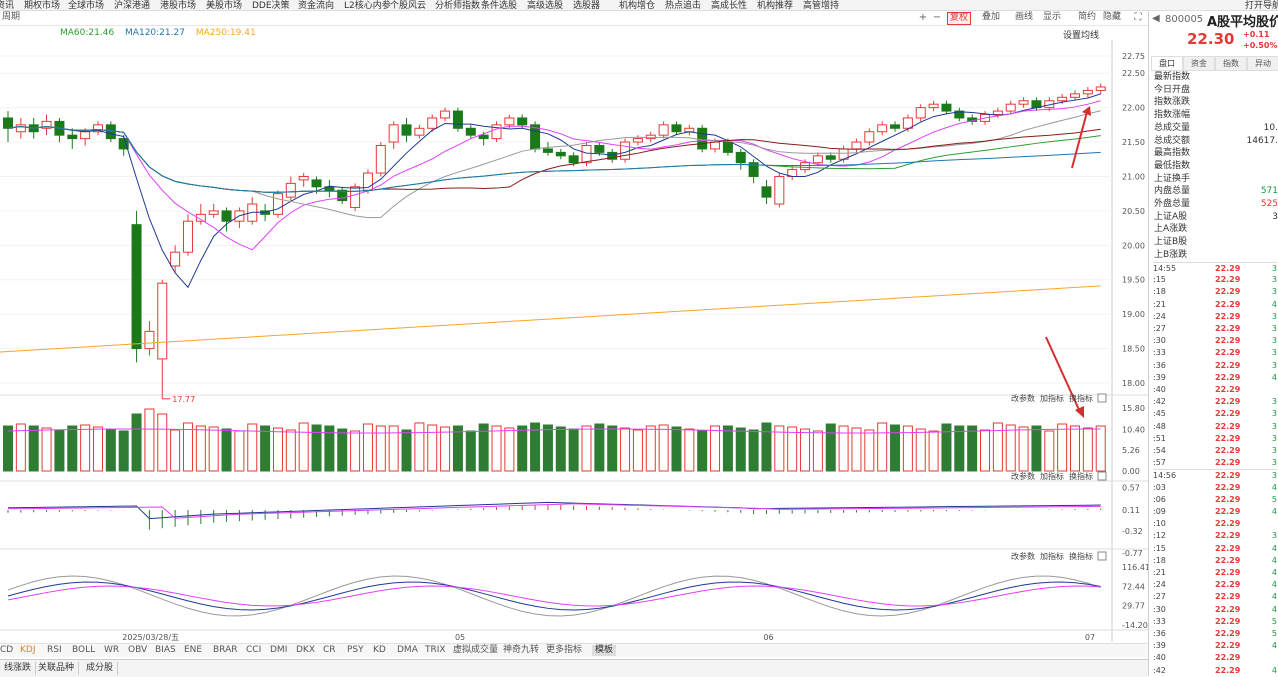 The width and height of the screenshot is (1278, 677). What do you see at coordinates (521, 650) in the screenshot?
I see `indicator-tab: 神奇九转` at bounding box center [521, 650].